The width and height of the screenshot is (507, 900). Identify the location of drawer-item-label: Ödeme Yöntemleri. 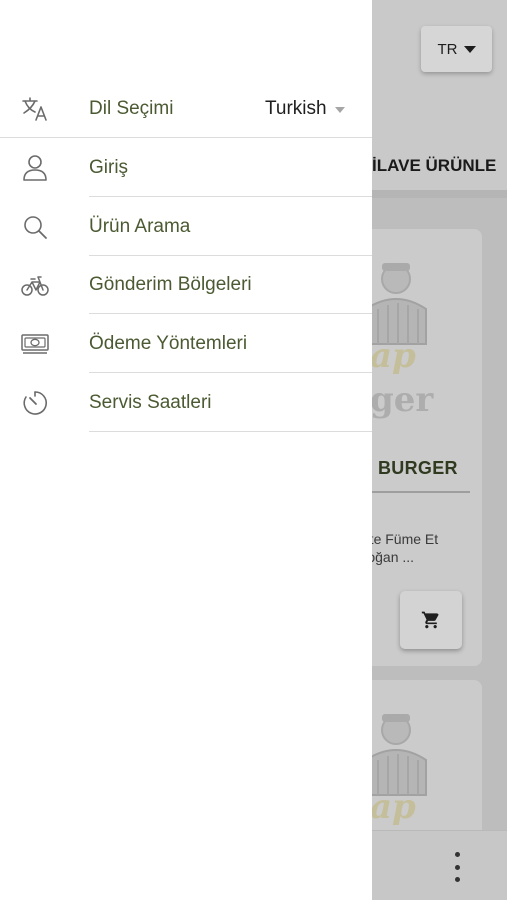
(168, 343).